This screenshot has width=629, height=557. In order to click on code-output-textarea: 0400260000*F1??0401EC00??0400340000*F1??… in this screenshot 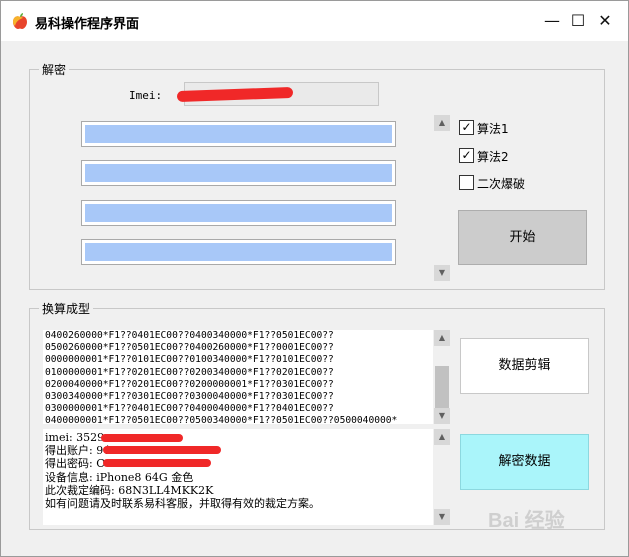, I will do `click(238, 377)`.